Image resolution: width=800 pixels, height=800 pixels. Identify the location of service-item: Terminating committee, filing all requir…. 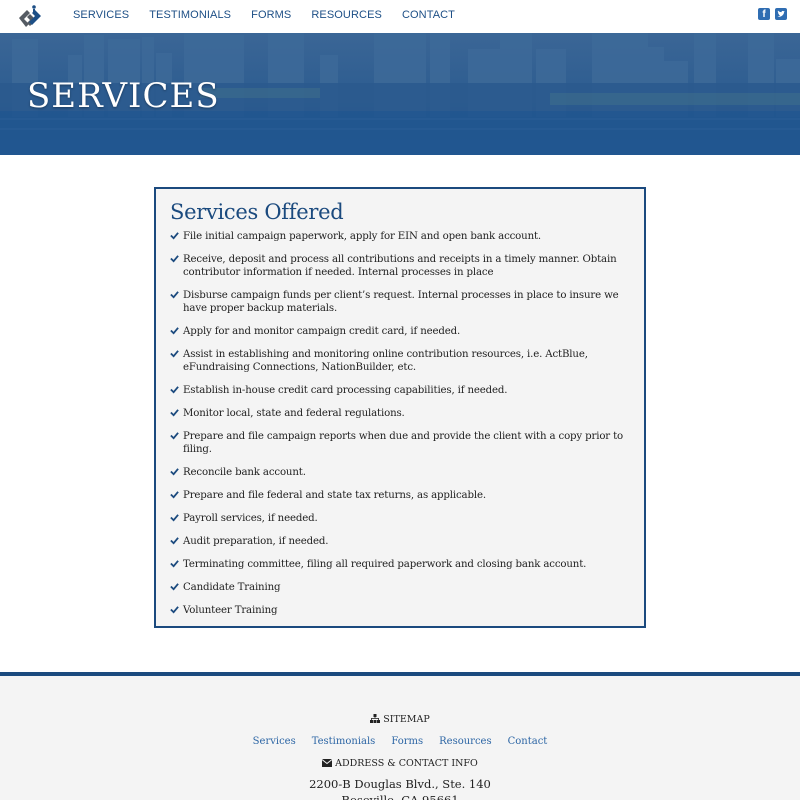
(403, 564).